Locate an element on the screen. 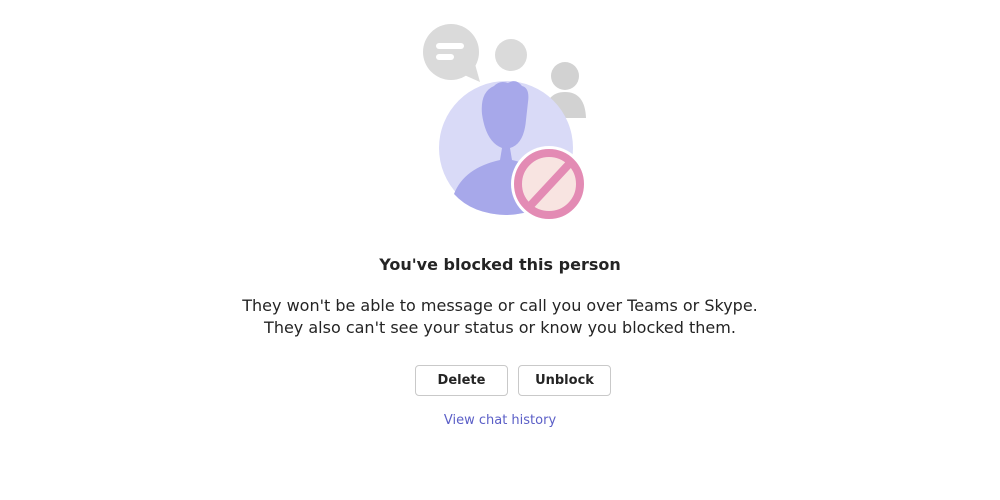  unblock-button: Unblock is located at coordinates (564, 380).